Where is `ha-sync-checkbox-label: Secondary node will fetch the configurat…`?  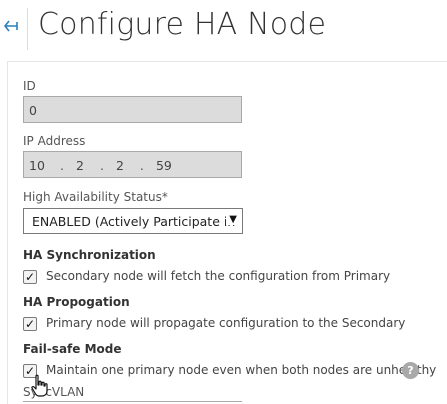
ha-sync-checkbox-label: Secondary node will fetch the configurat… is located at coordinates (218, 276).